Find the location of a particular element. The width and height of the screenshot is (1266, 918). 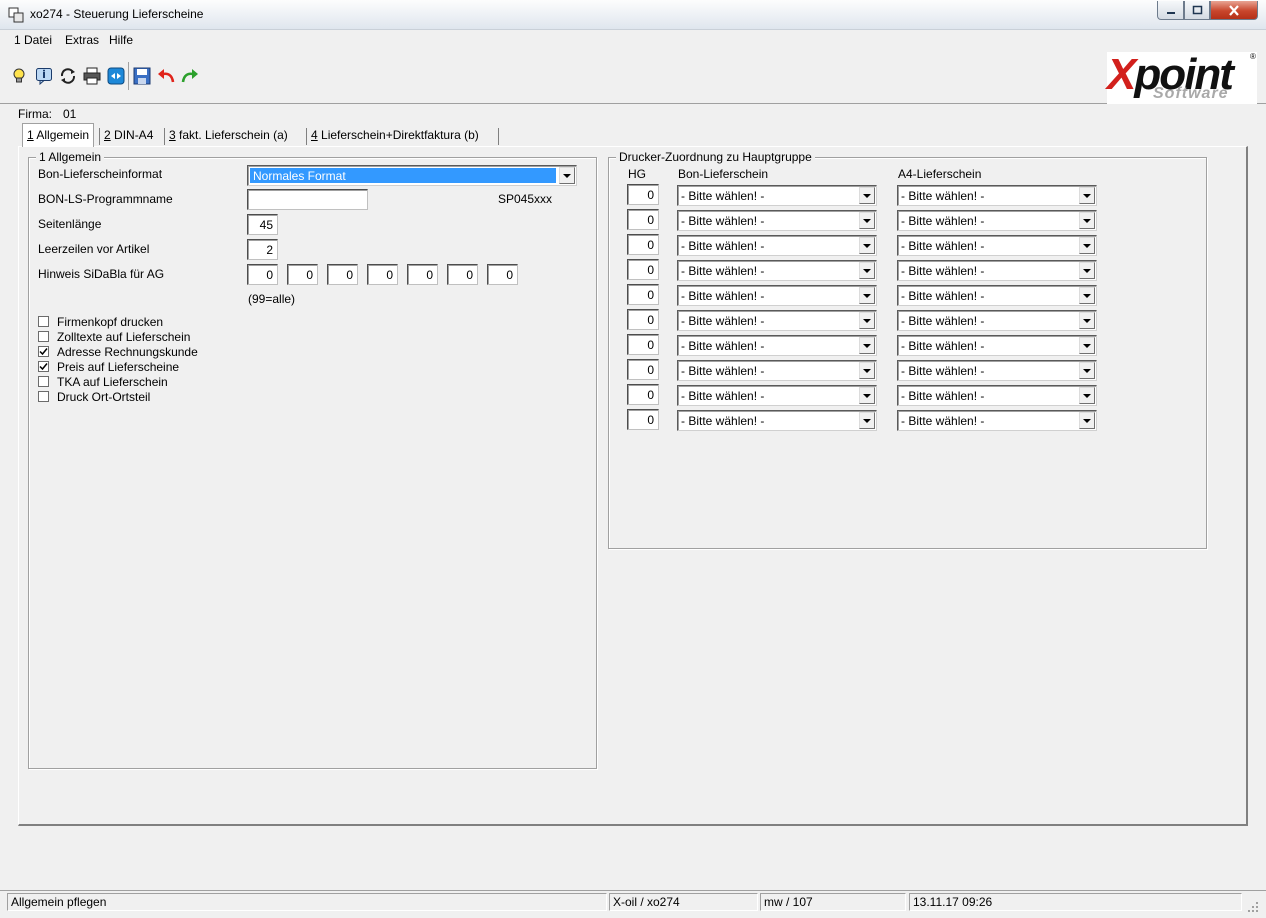

refresh-icon is located at coordinates (68, 76).